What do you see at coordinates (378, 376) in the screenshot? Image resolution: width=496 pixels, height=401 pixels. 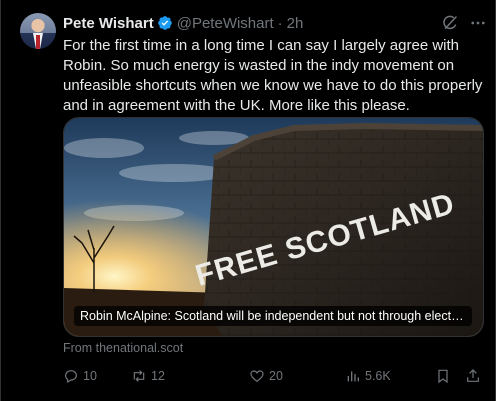 I see `views-count: 5.6K` at bounding box center [378, 376].